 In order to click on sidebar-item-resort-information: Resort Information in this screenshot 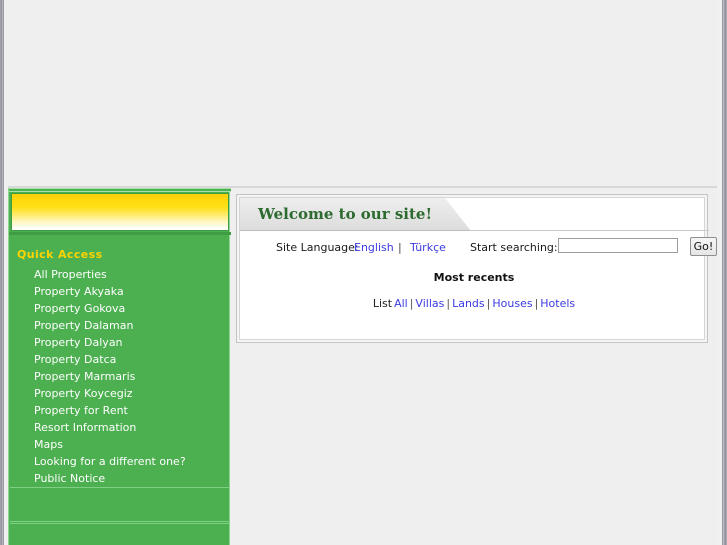, I will do `click(120, 427)`.